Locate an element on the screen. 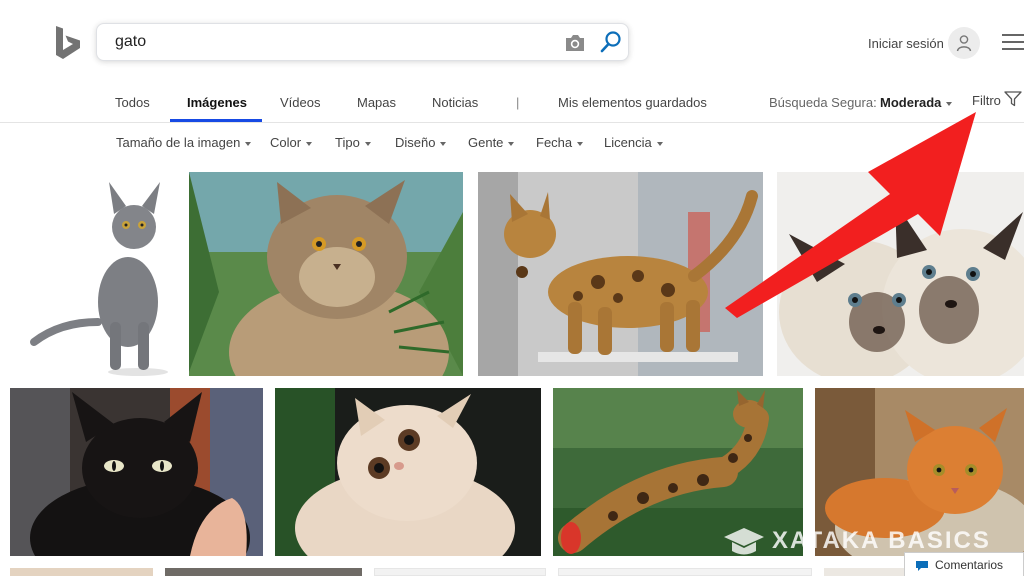 The image size is (1024, 576). bing-logo is located at coordinates (68, 43).